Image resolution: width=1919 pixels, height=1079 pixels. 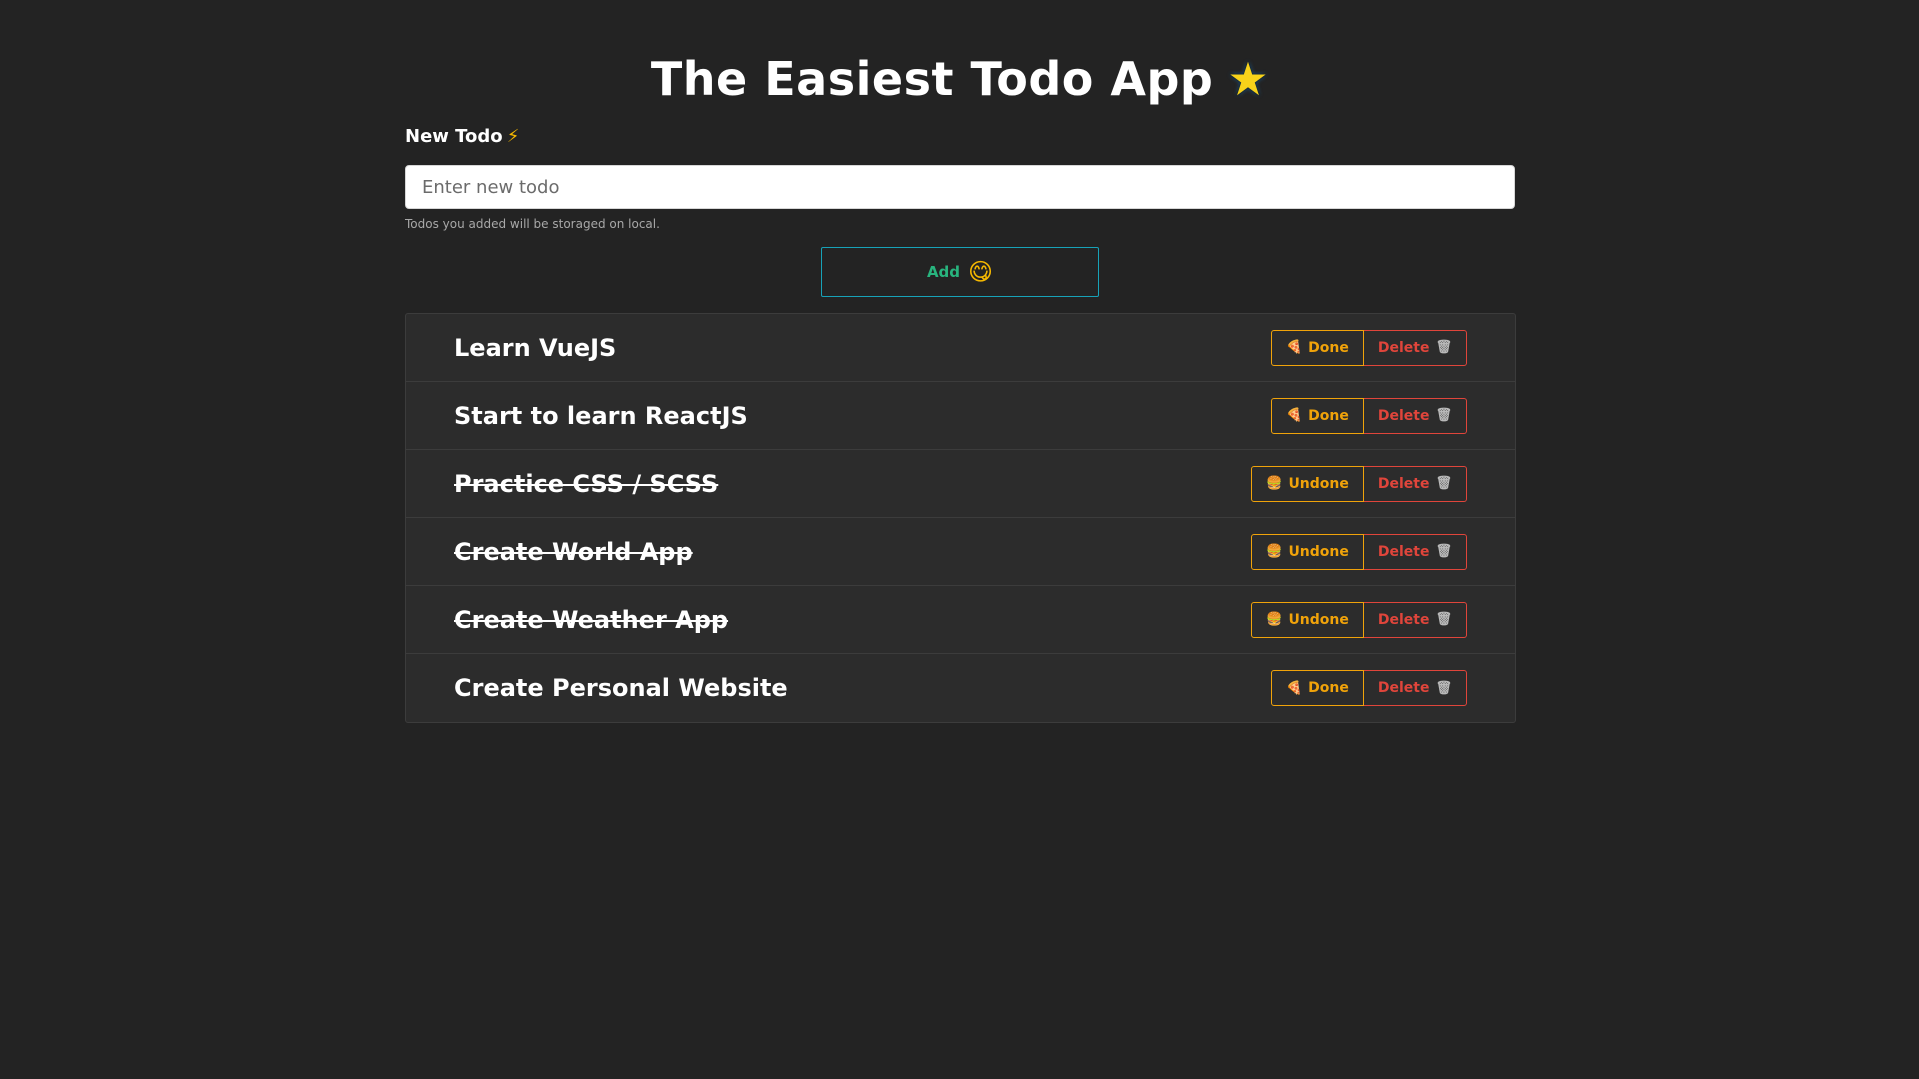 What do you see at coordinates (513, 136) in the screenshot?
I see `lightning-icon: ⚡` at bounding box center [513, 136].